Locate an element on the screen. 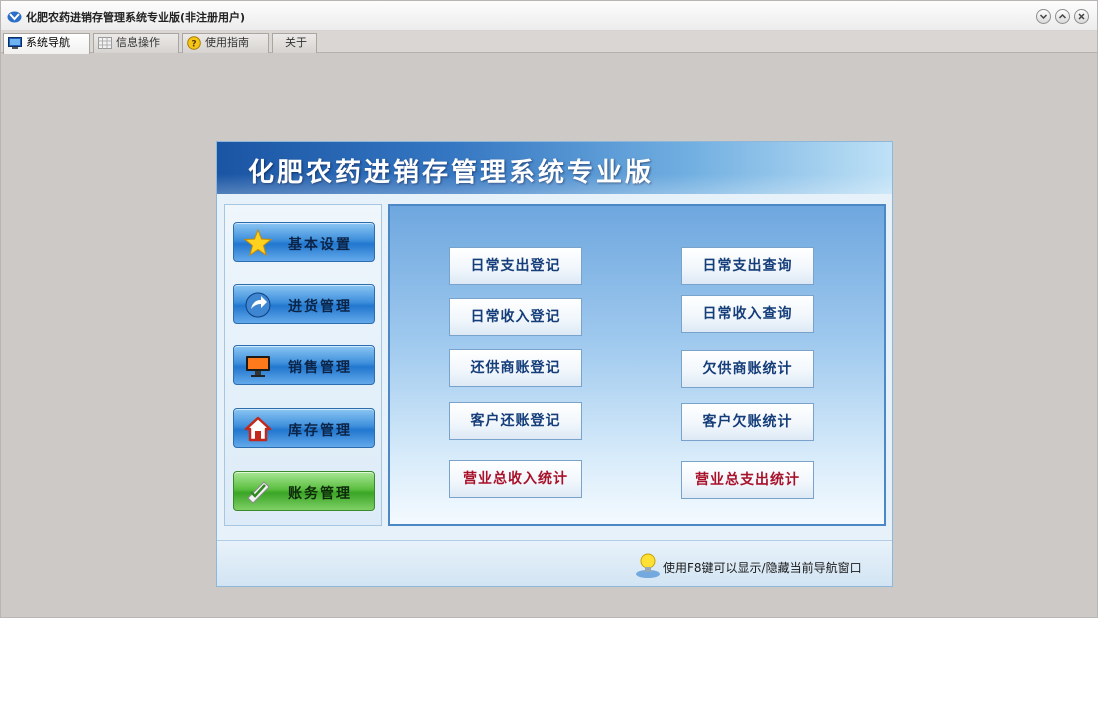 Image resolution: width=1098 pixels, height=711 pixels. tab-info-operation: 信息操作 is located at coordinates (136, 43).